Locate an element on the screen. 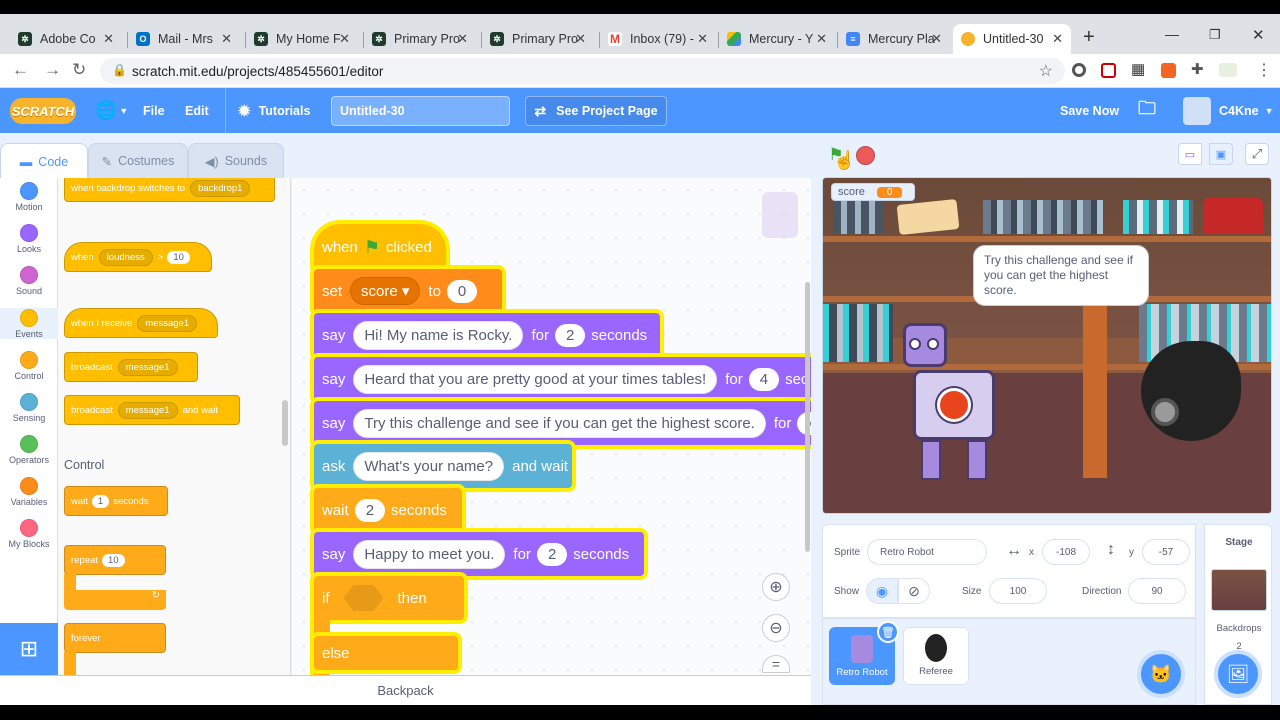 Image resolution: width=1280 pixels, height=720 pixels. reload-icon: ↻ is located at coordinates (79, 70).